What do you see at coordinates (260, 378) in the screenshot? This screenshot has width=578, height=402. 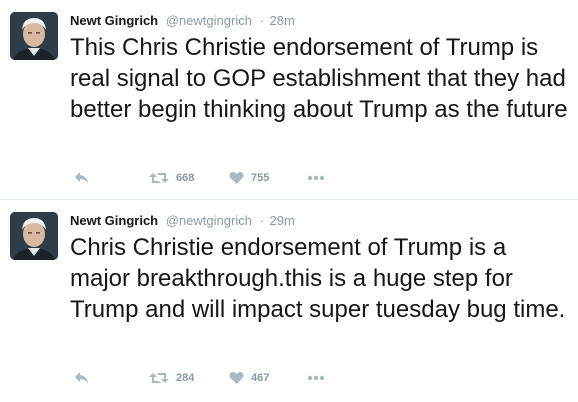 I see `like-count: 467` at bounding box center [260, 378].